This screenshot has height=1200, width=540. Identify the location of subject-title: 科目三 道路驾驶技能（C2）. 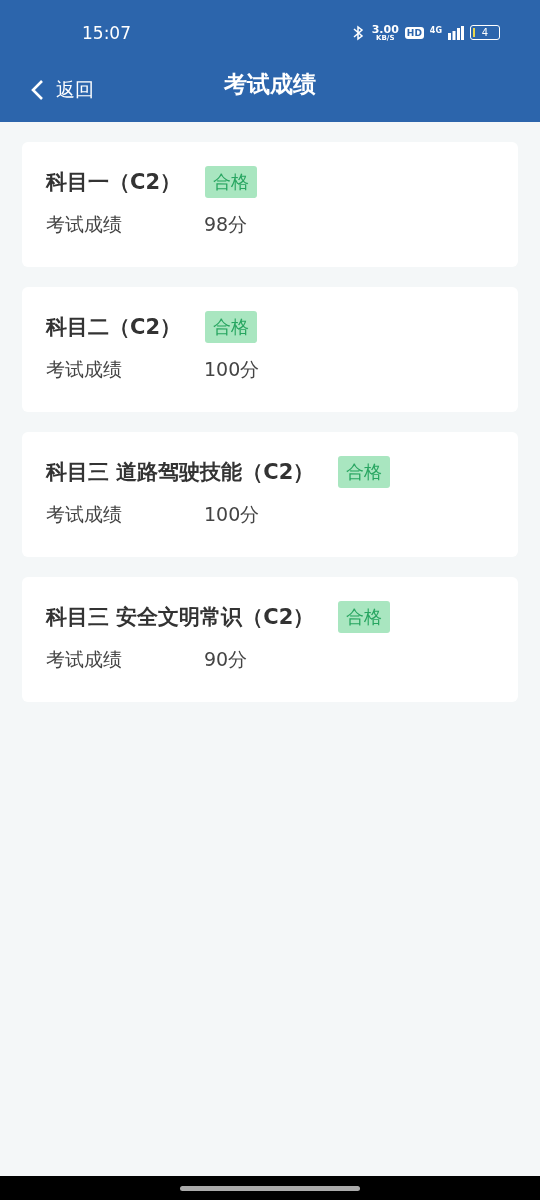
(180, 472).